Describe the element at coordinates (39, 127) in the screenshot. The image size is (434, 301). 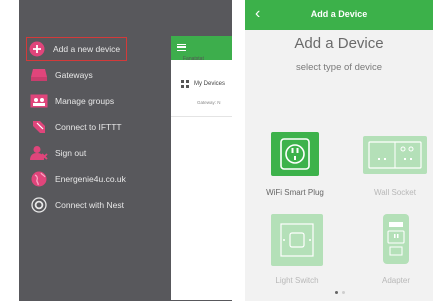
I see `ifttt-icon` at that location.